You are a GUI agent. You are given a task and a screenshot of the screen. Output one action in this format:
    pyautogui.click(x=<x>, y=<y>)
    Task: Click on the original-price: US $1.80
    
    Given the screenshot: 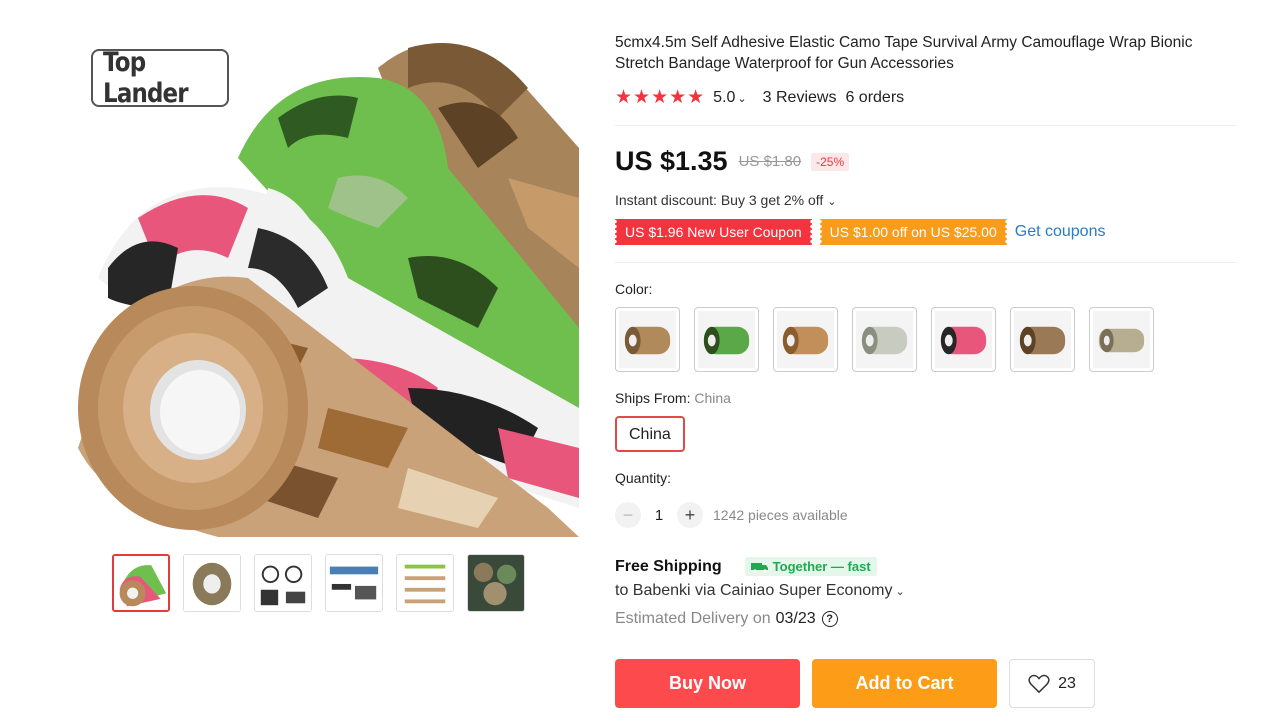 What is the action you would take?
    pyautogui.click(x=770, y=161)
    